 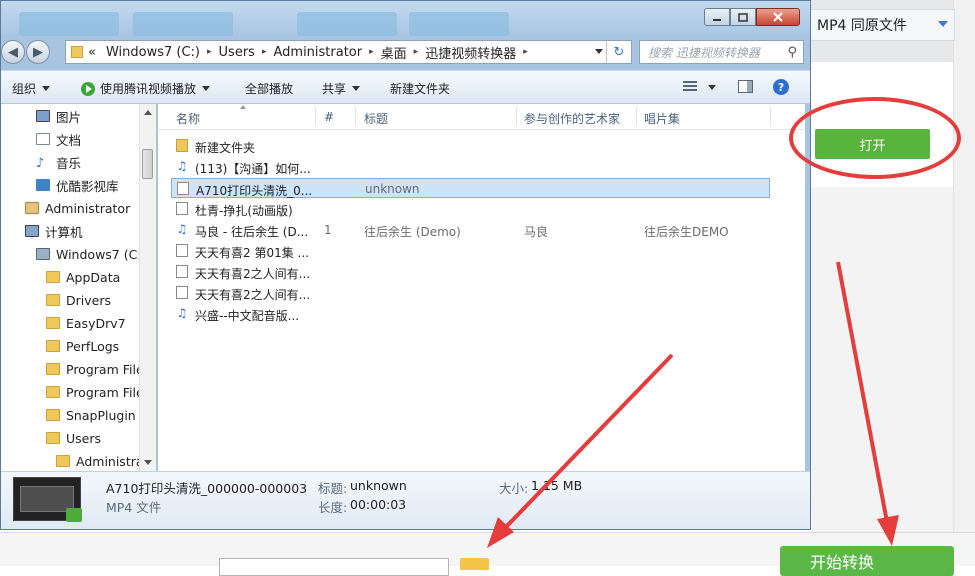 I want to click on play-with-label: 使用腾讯视频播放, so click(x=148, y=89).